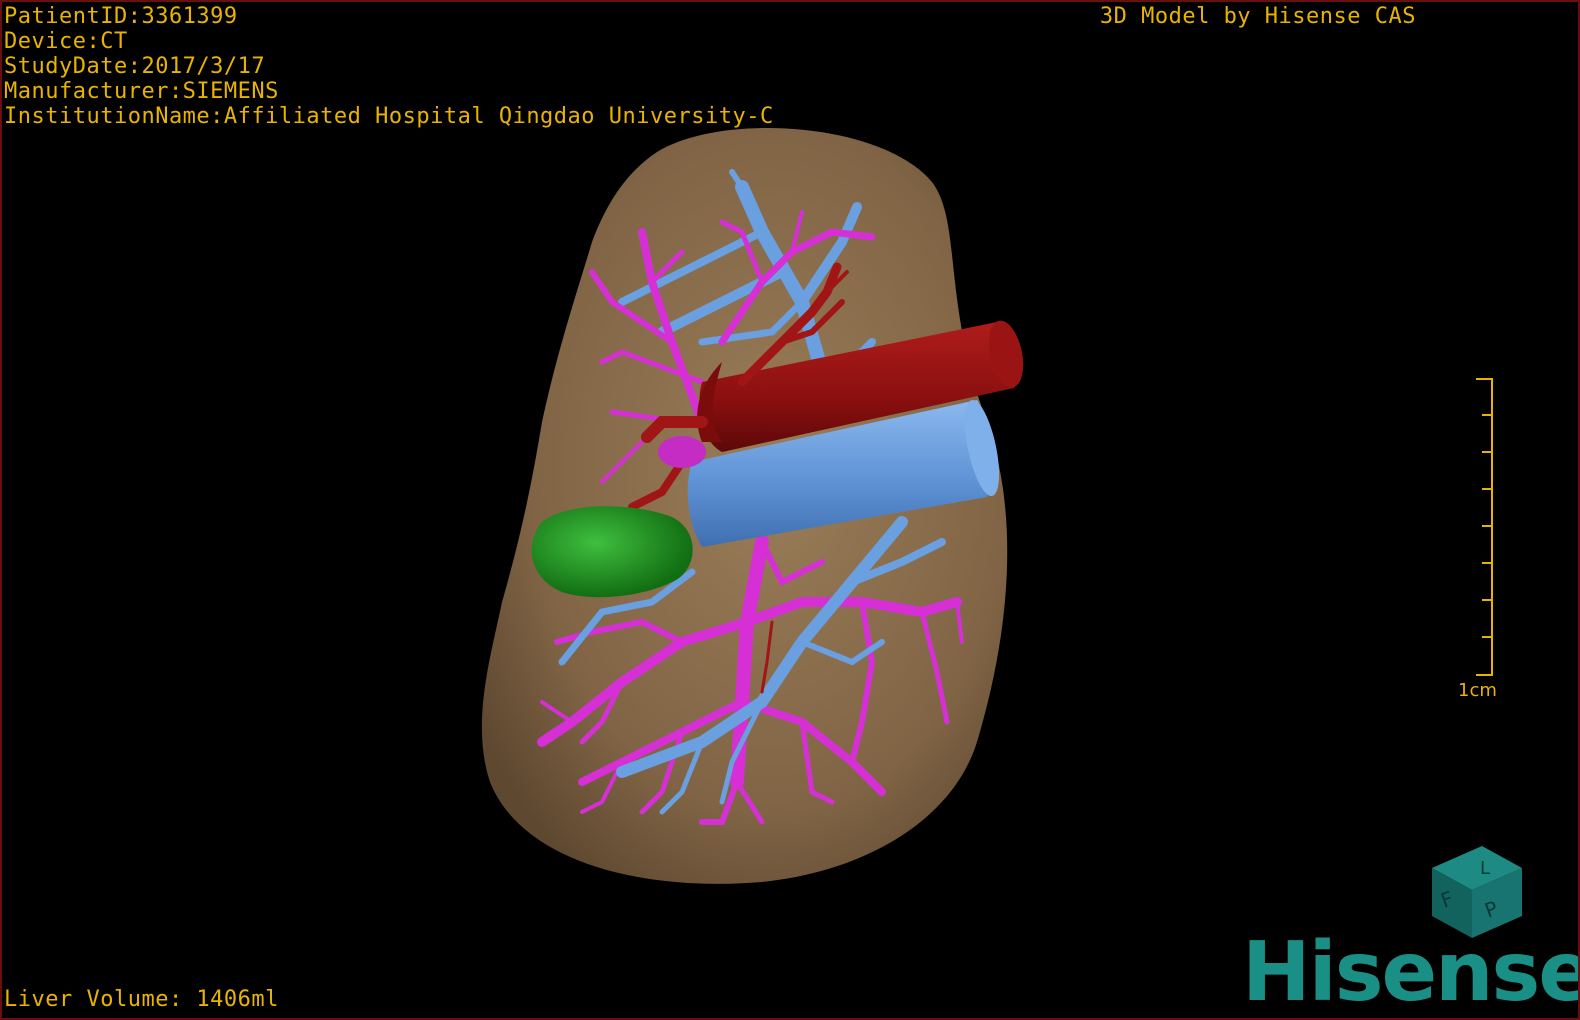 This screenshot has width=1580, height=1020. What do you see at coordinates (1477, 690) in the screenshot?
I see `scale-bar-label: 1cm` at bounding box center [1477, 690].